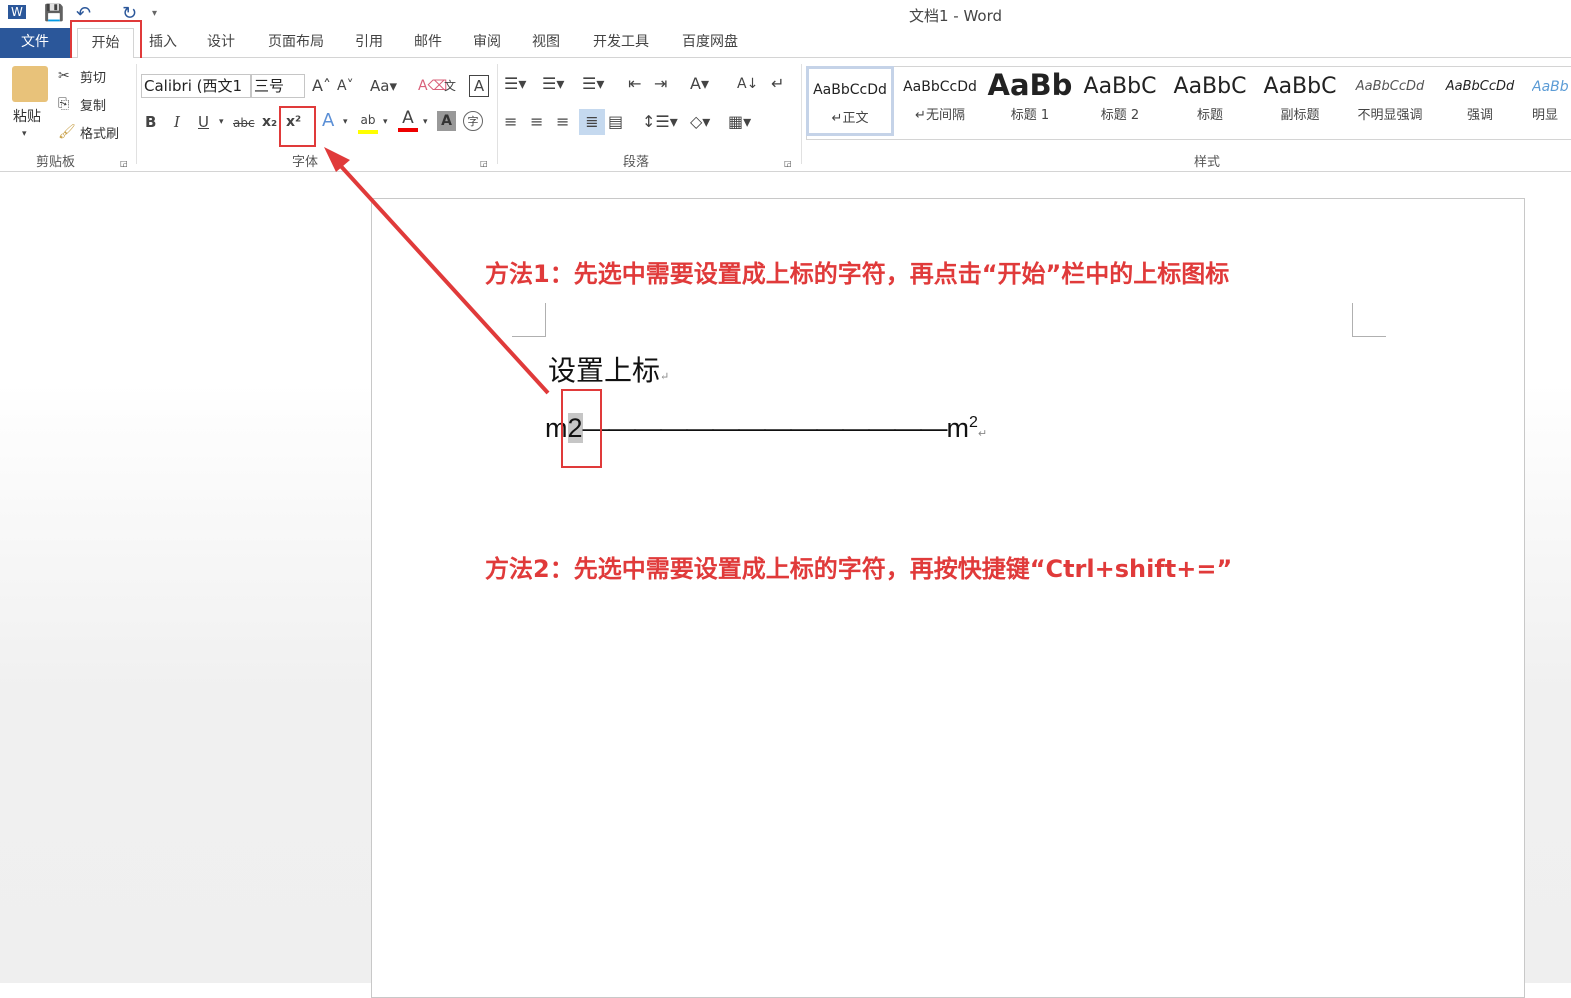 This screenshot has height=998, width=1571. Describe the element at coordinates (337, 159) in the screenshot. I see `arrow-head-icon` at that location.